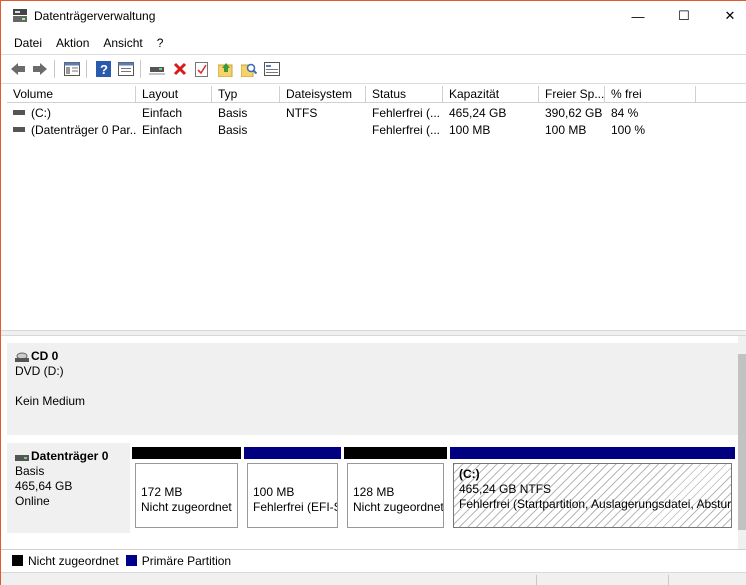 This screenshot has width=746, height=585. Describe the element at coordinates (574, 113) in the screenshot. I see `cell-freier-speicher: 390,62 GB` at that location.